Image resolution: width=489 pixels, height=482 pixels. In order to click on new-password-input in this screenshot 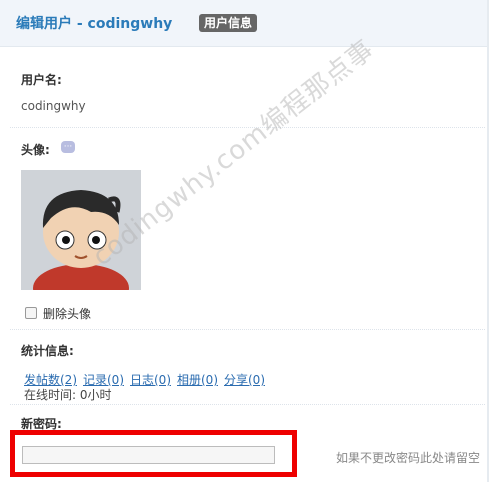, I will do `click(148, 455)`.